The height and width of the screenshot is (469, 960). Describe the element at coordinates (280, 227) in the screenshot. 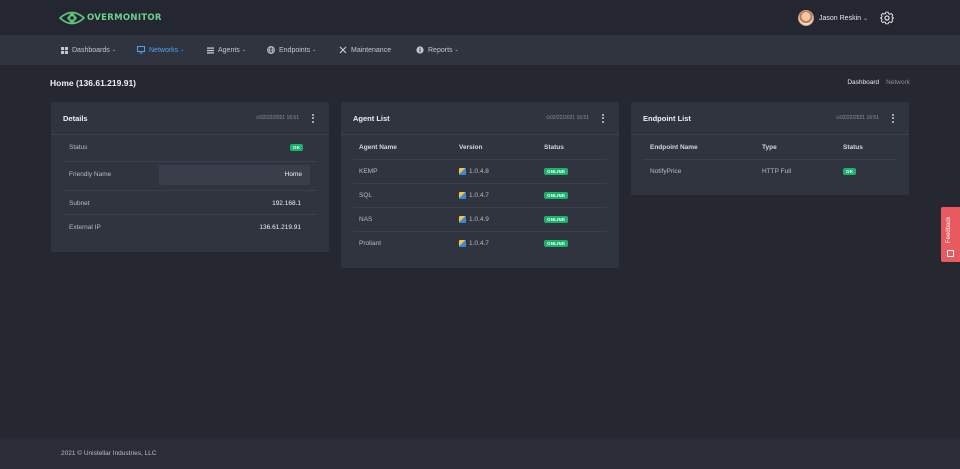

I see `external-ip-value: 136.61.219.91` at that location.